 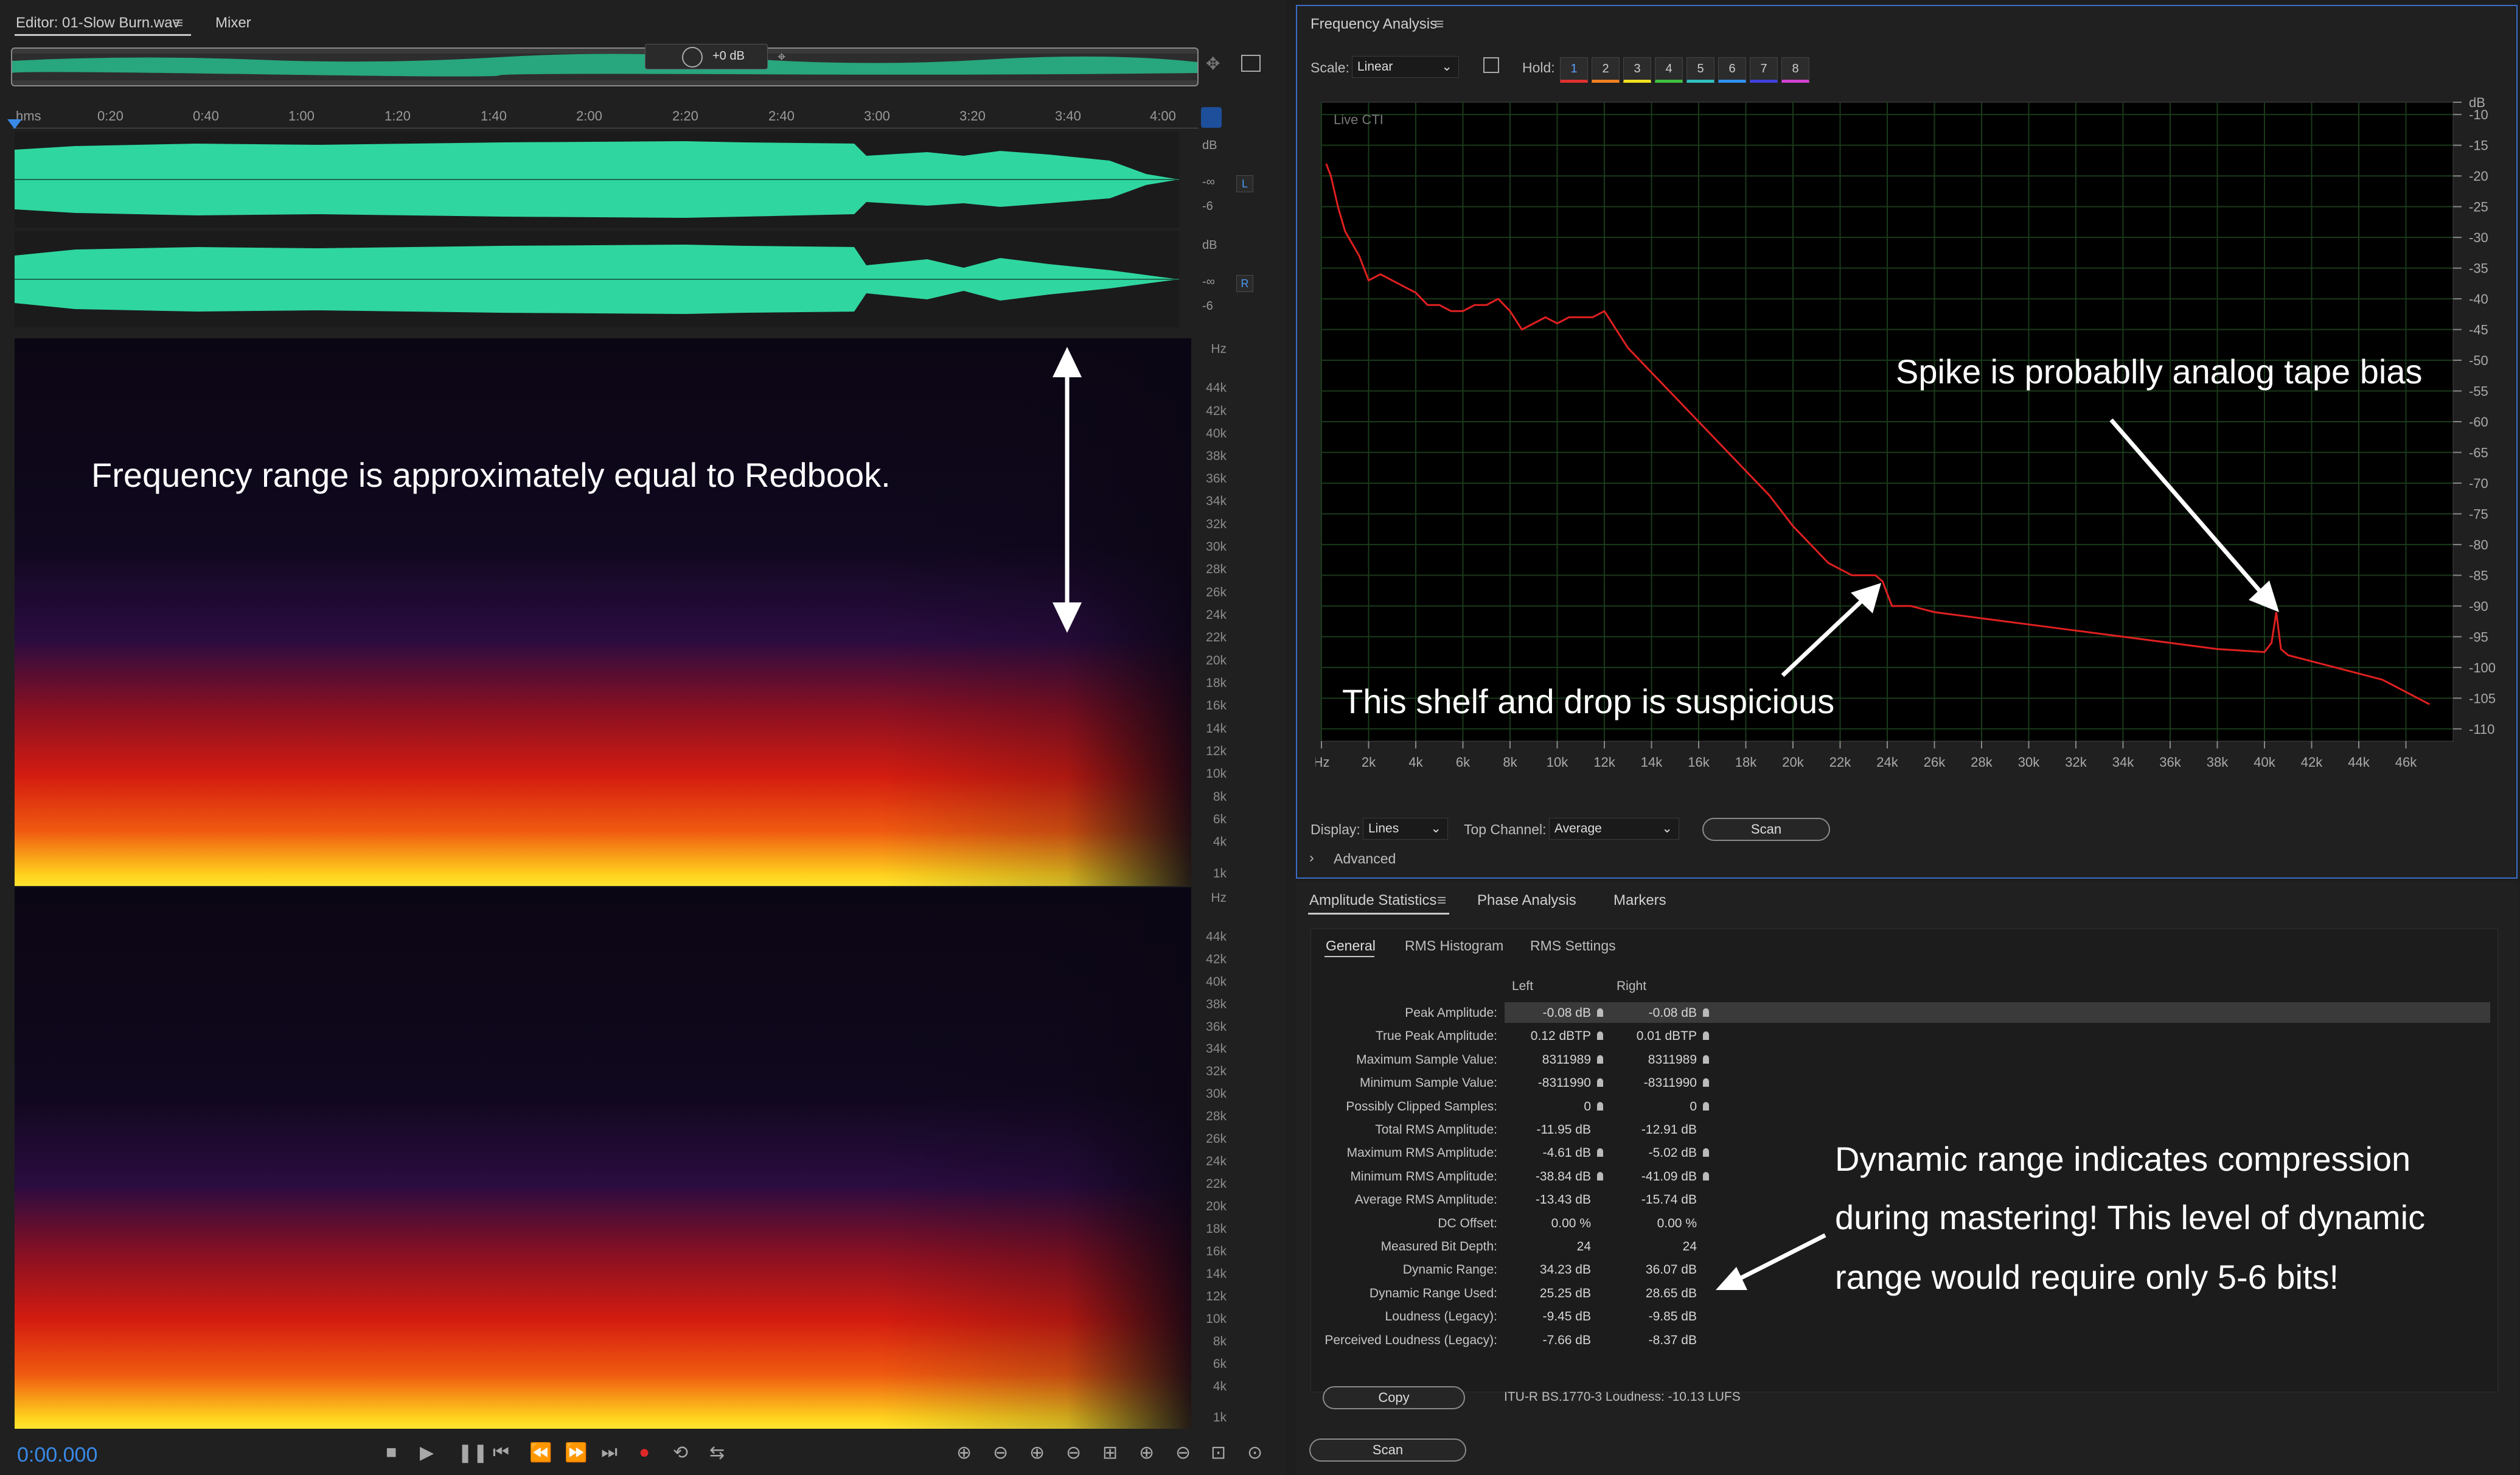 I want to click on hold-button-2: 2, so click(x=1606, y=70).